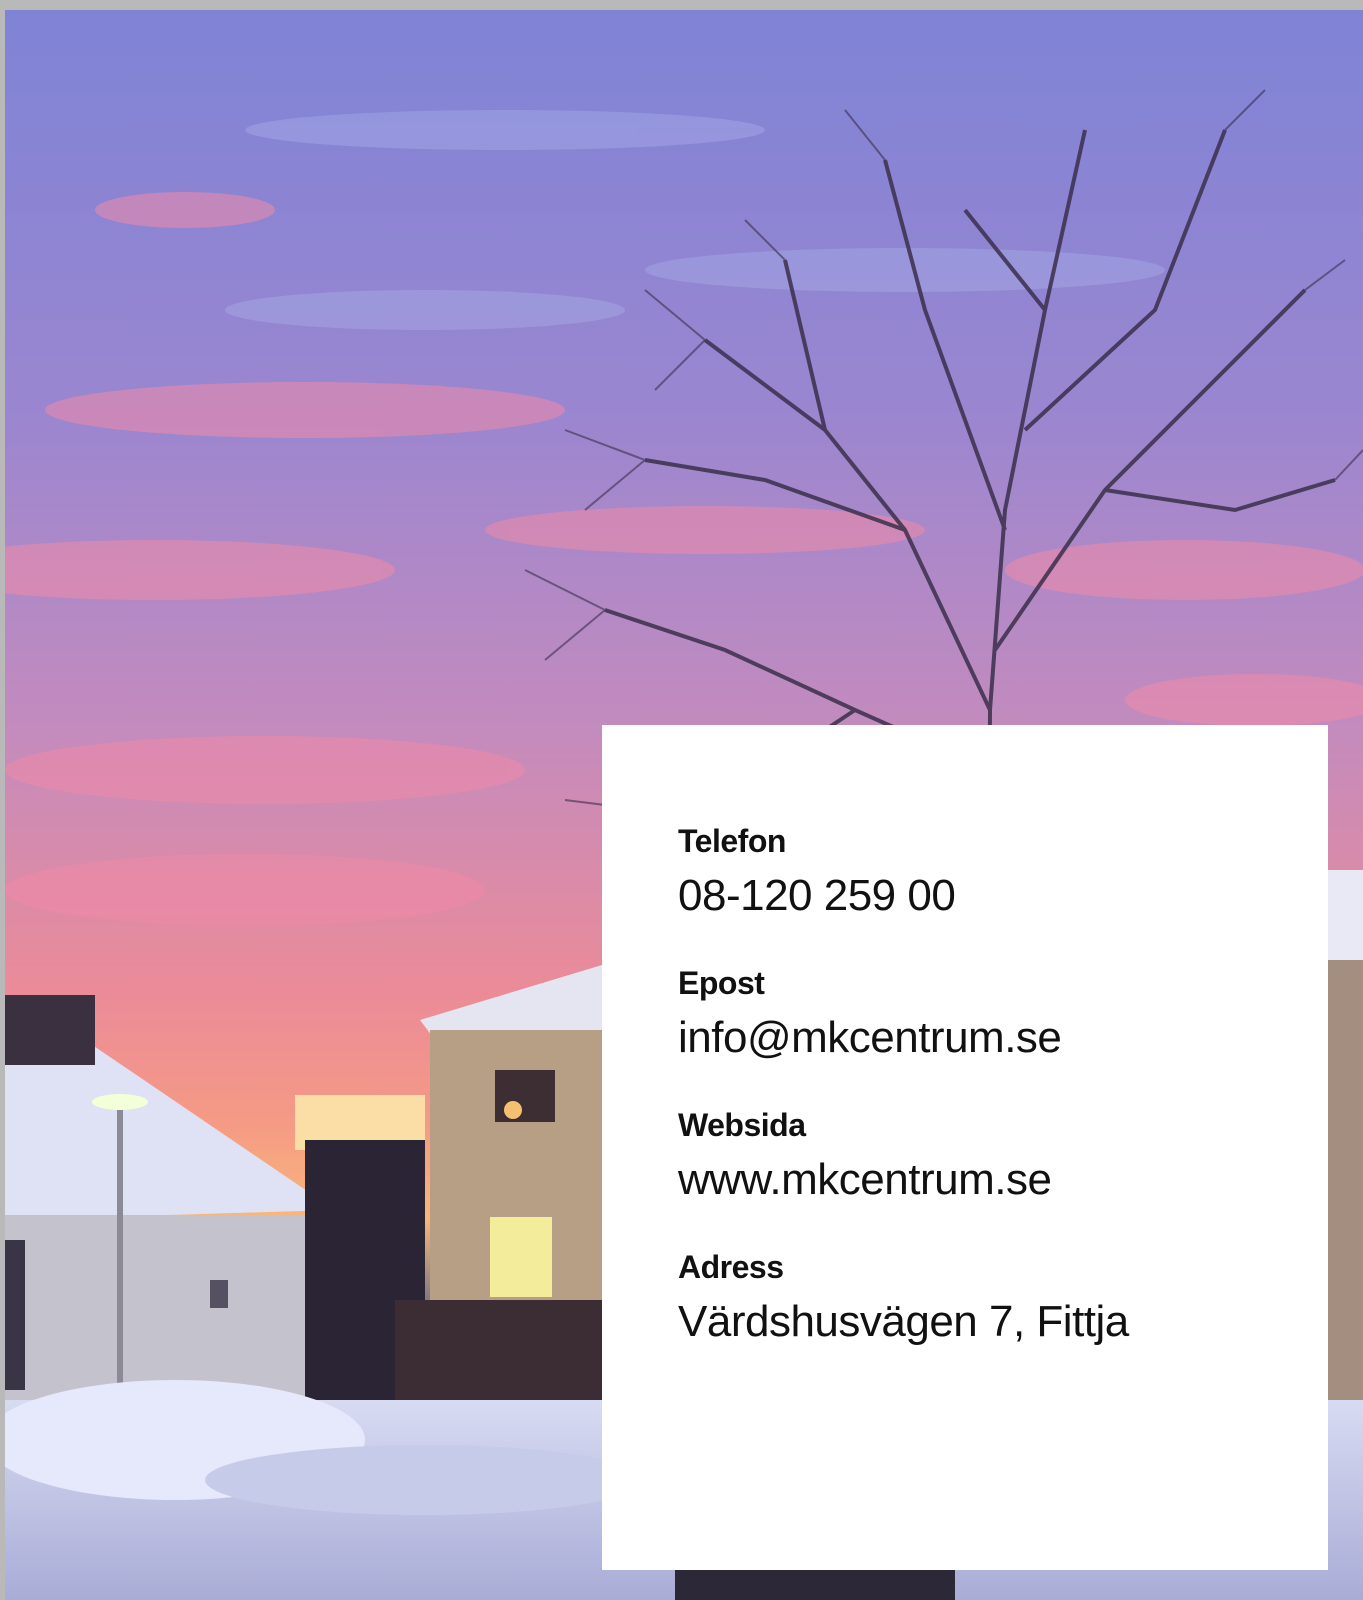 The image size is (1363, 1600). I want to click on contact-item-address: Adress Värdshusvägen 7, Fittja, so click(1003, 1299).